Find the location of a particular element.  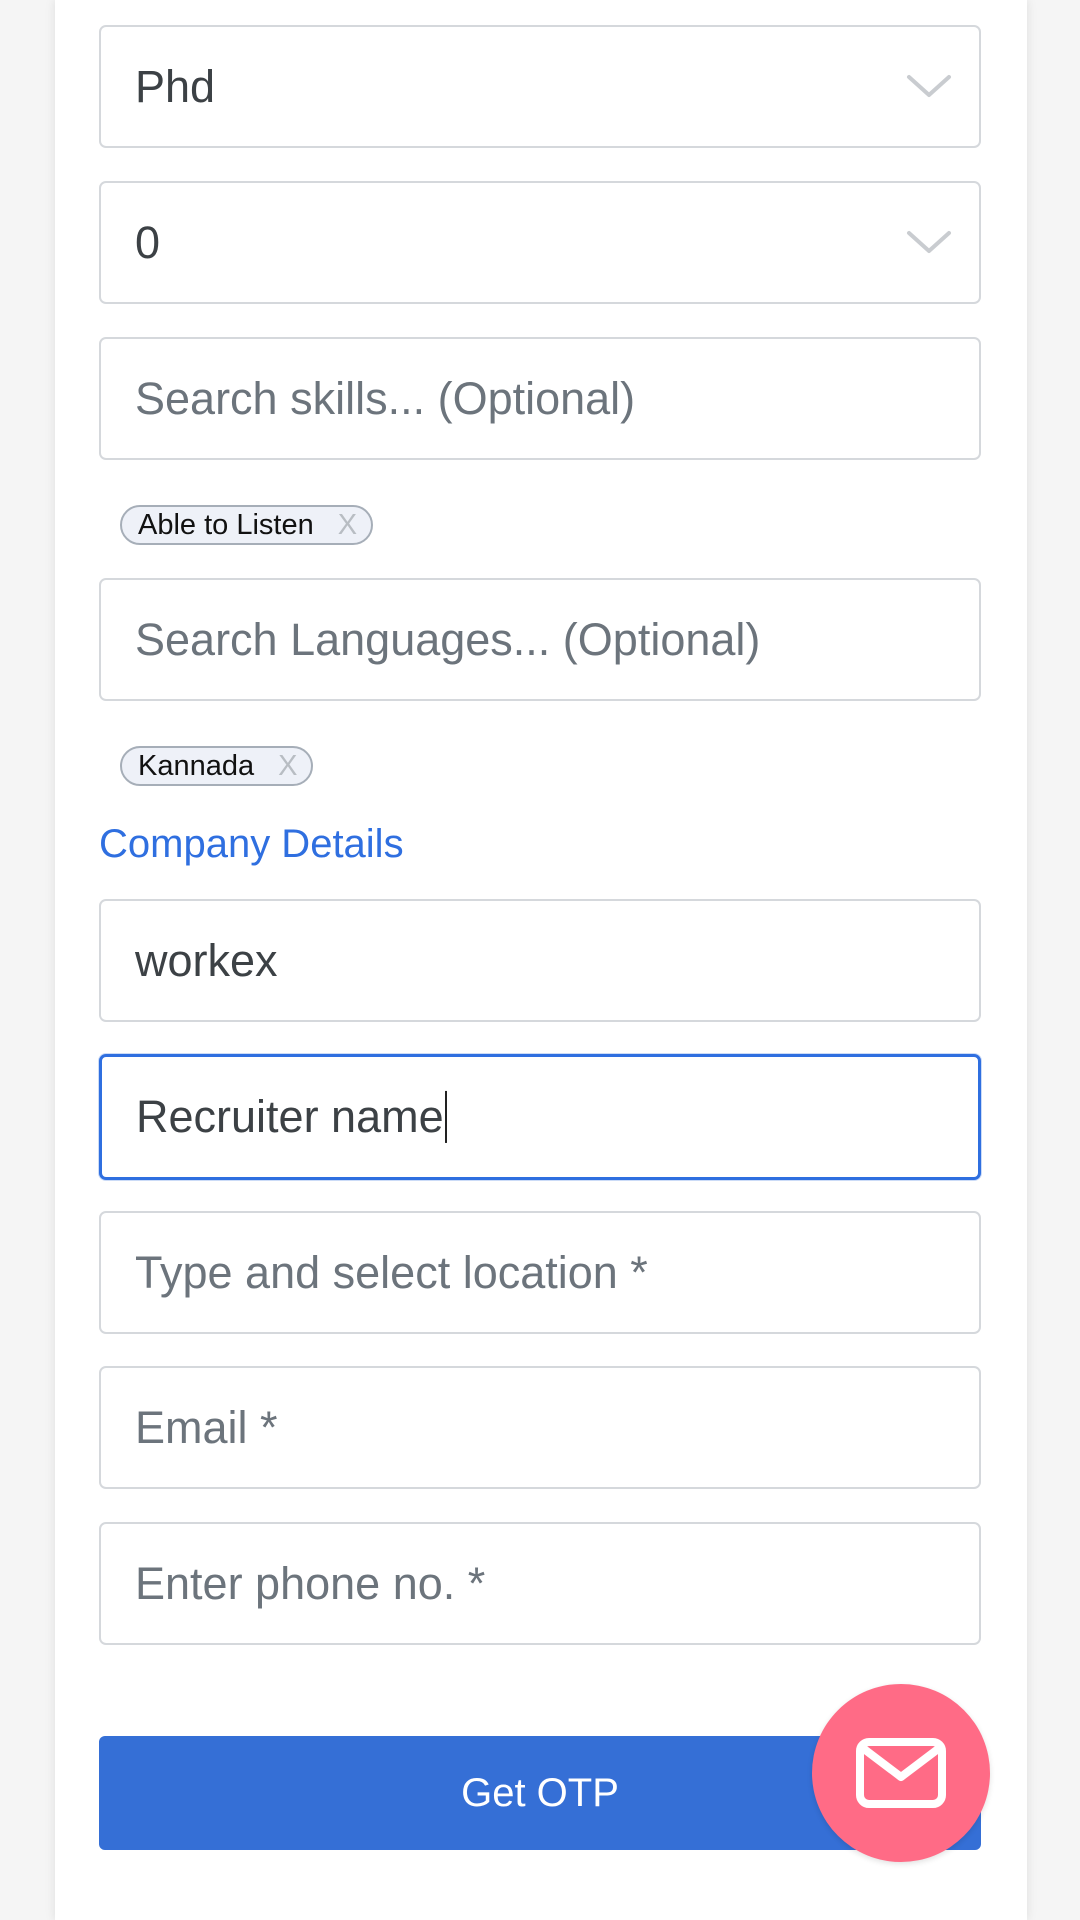

company-name-value: workex is located at coordinates (206, 960).